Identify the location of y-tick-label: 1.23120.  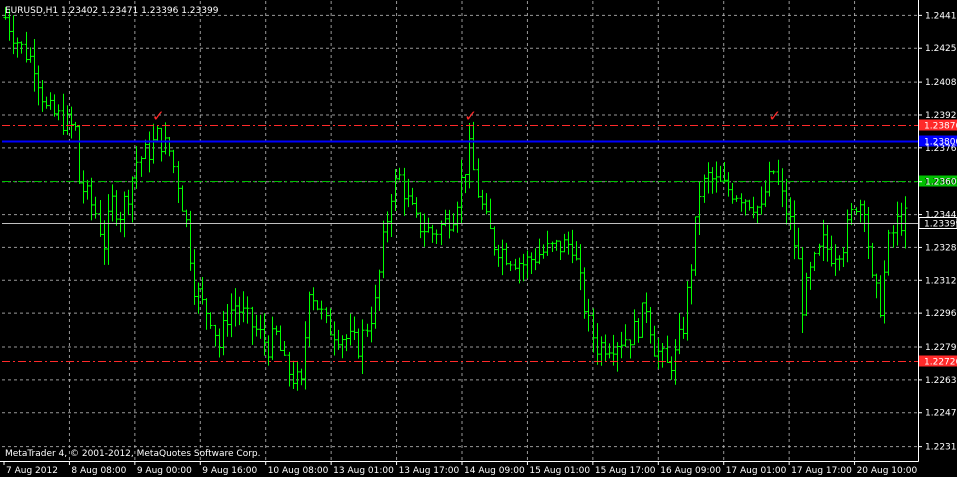
(941, 281).